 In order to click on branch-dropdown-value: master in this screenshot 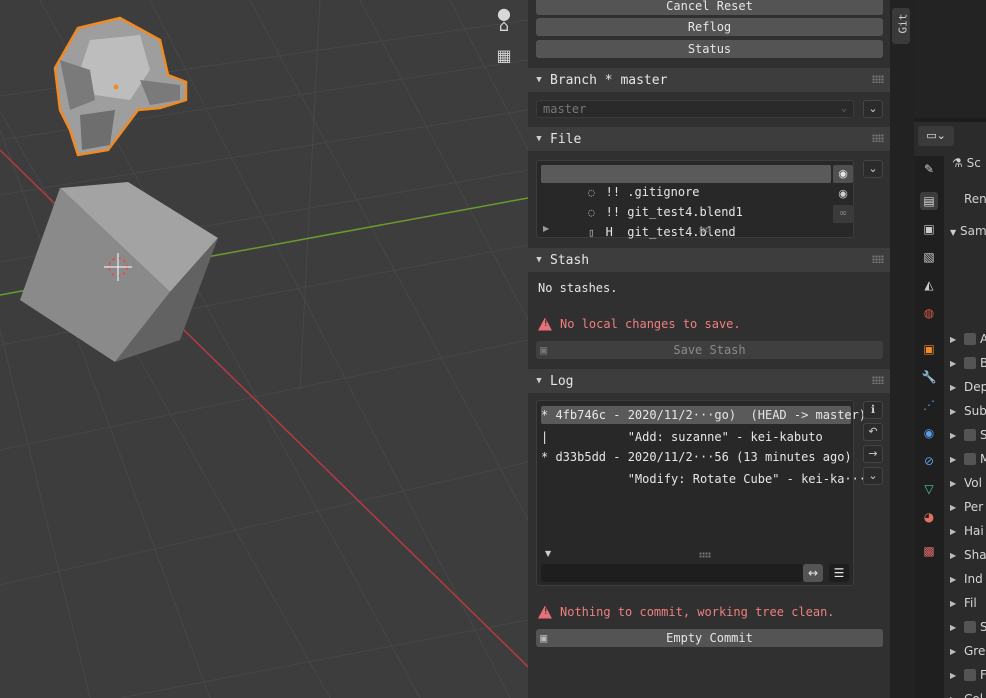, I will do `click(565, 109)`.